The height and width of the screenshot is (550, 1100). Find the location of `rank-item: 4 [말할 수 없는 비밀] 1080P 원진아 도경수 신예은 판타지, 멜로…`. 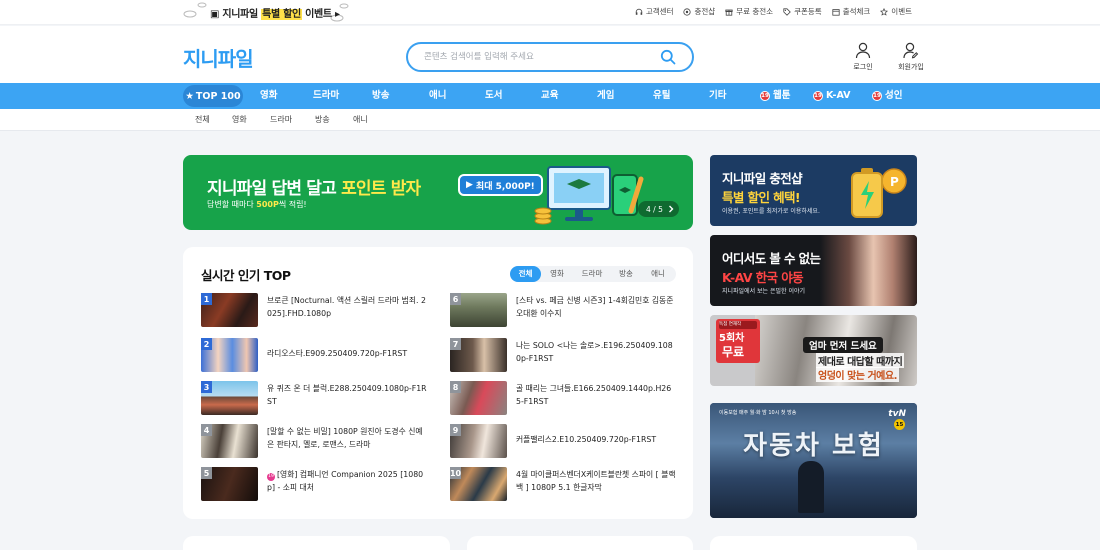

rank-item: 4 [말할 수 없는 비밀] 1080P 원진아 도경수 신예은 판타지, 멜로… is located at coordinates (316, 442).